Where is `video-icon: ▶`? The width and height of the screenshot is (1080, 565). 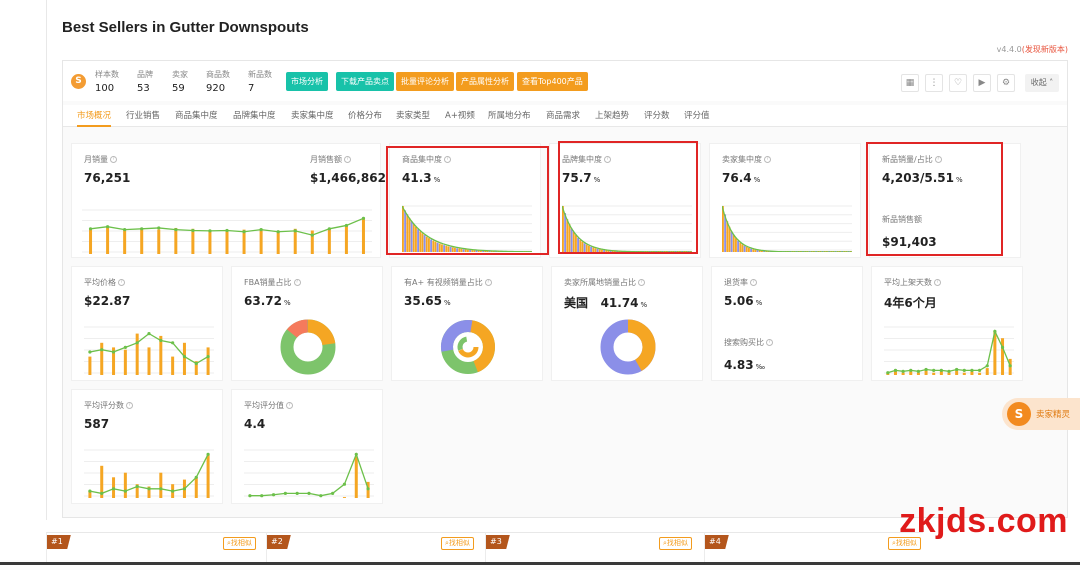
video-icon: ▶ is located at coordinates (982, 83).